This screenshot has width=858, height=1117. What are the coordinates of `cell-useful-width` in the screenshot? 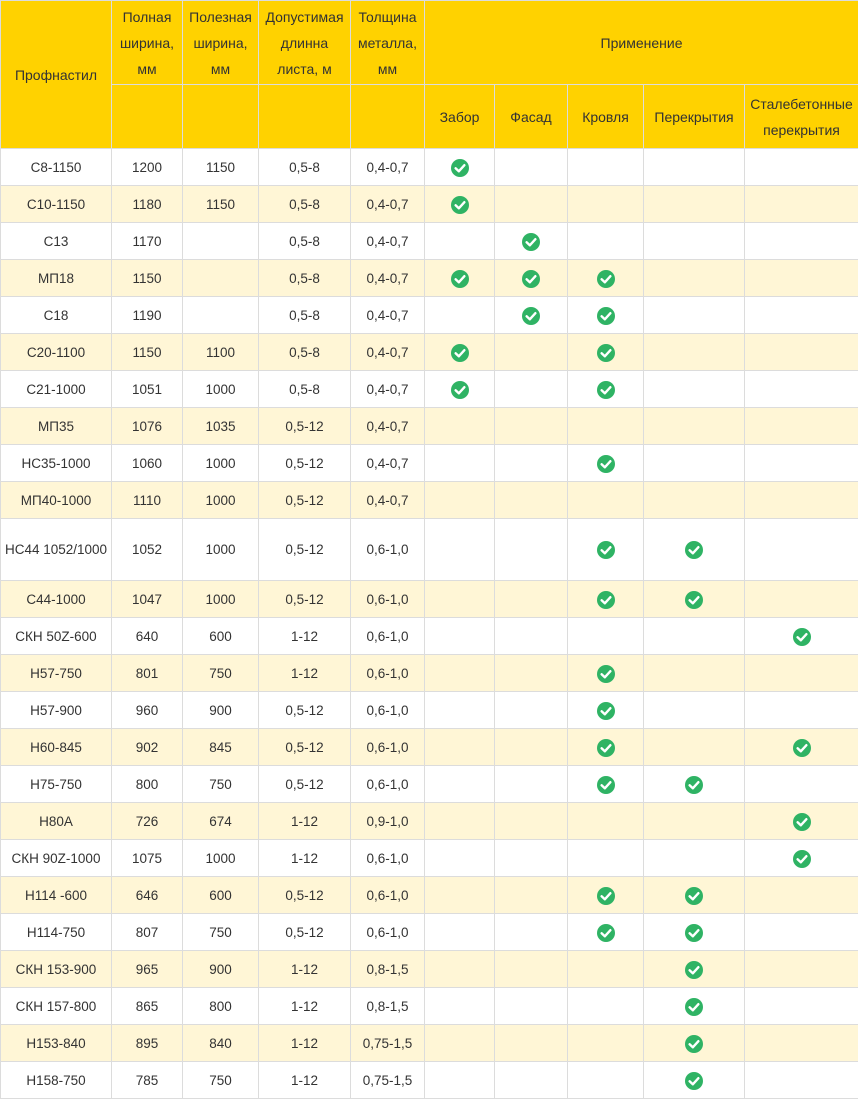 It's located at (220, 315).